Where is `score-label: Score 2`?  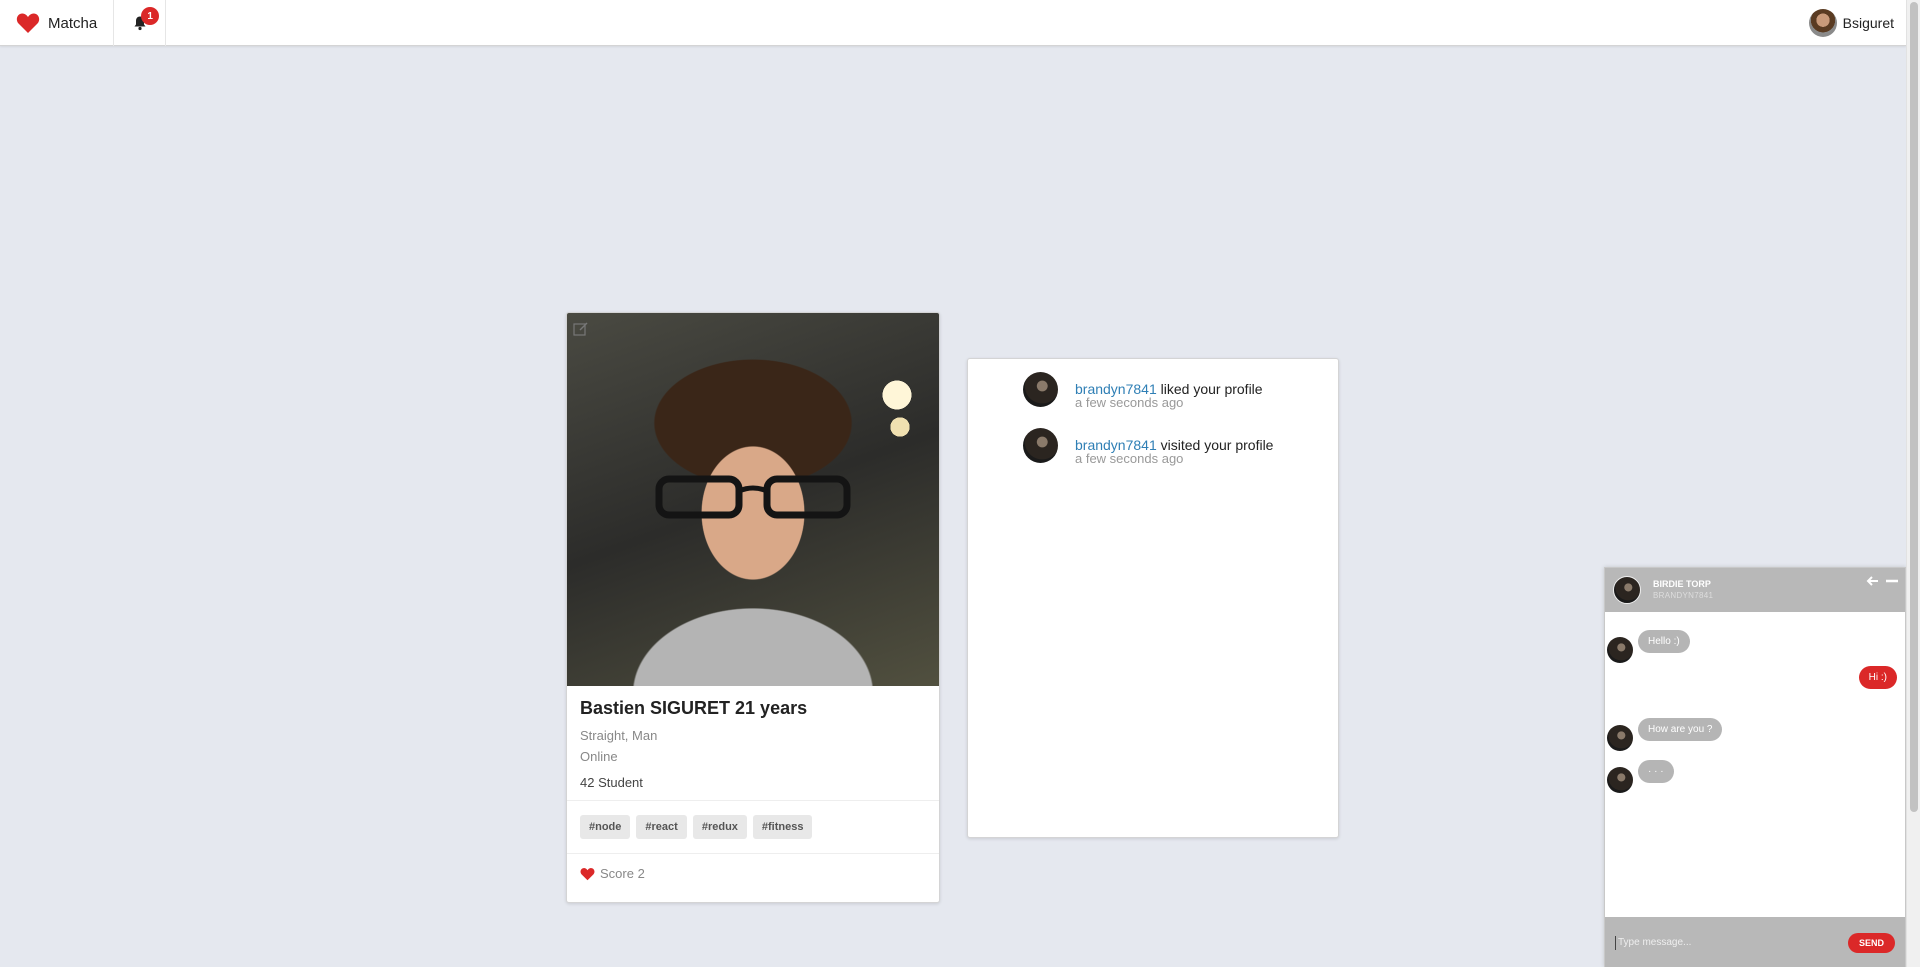 score-label: Score 2 is located at coordinates (622, 873).